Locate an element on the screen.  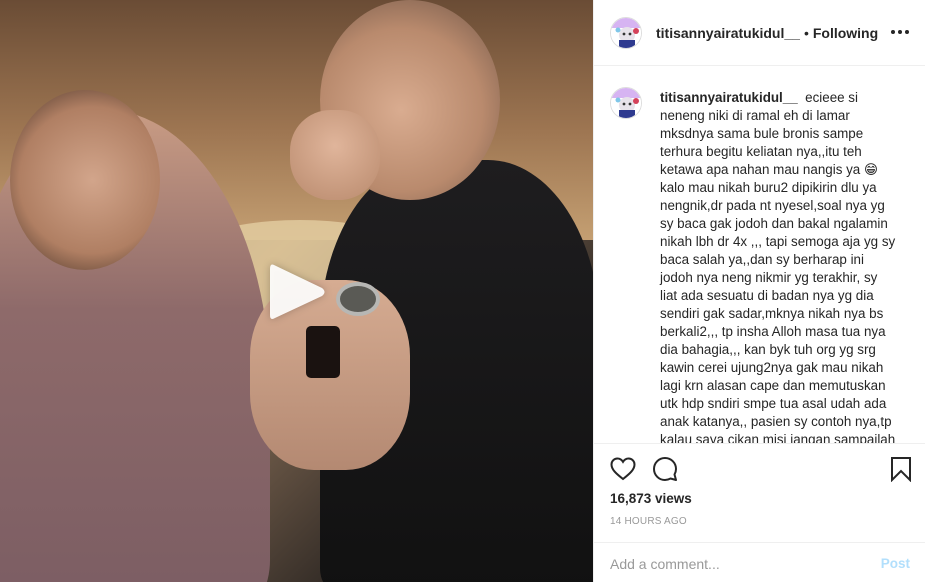
post-header: titisannyairatukidul__ • Following is located at coordinates (759, 33).